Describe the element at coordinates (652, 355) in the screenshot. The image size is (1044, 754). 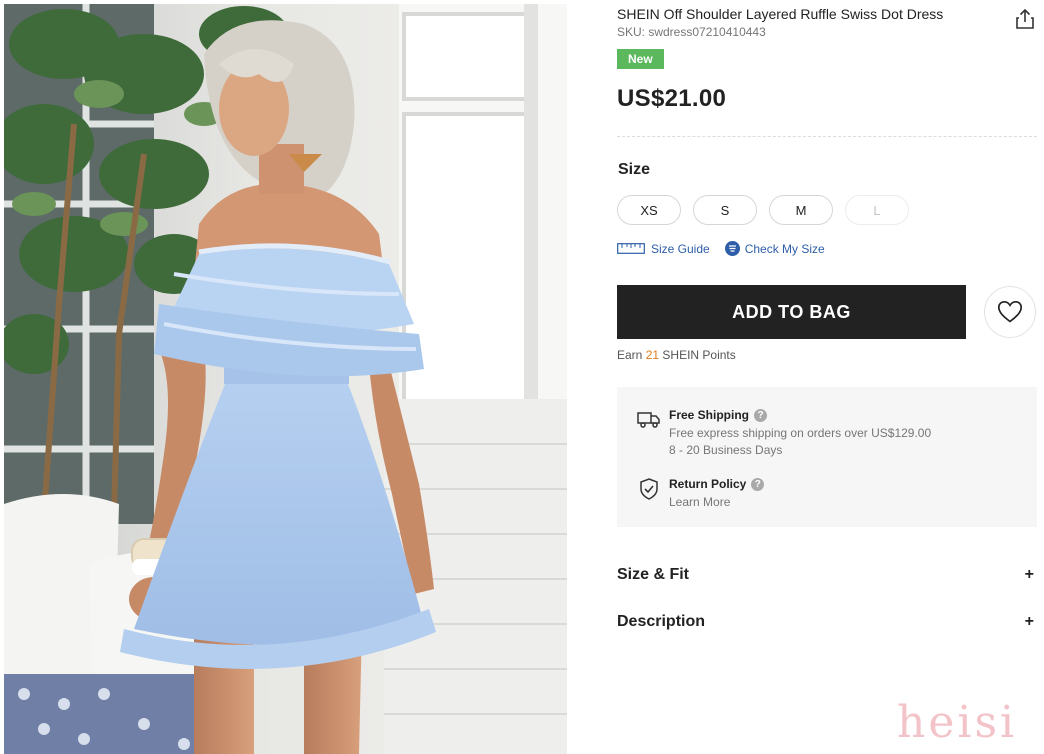
I see `points-value: 21` at that location.